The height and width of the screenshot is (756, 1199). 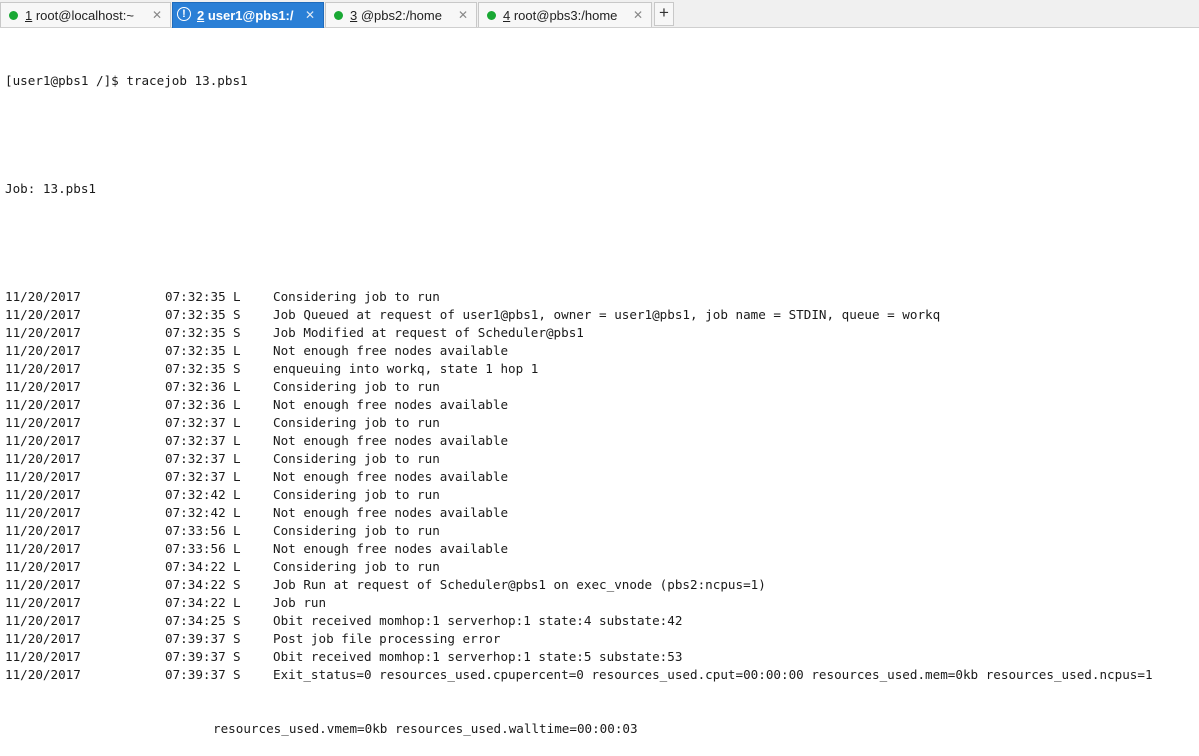 I want to click on tab-2: ! 2 user1@pbs1:/ ✕, so click(x=248, y=15).